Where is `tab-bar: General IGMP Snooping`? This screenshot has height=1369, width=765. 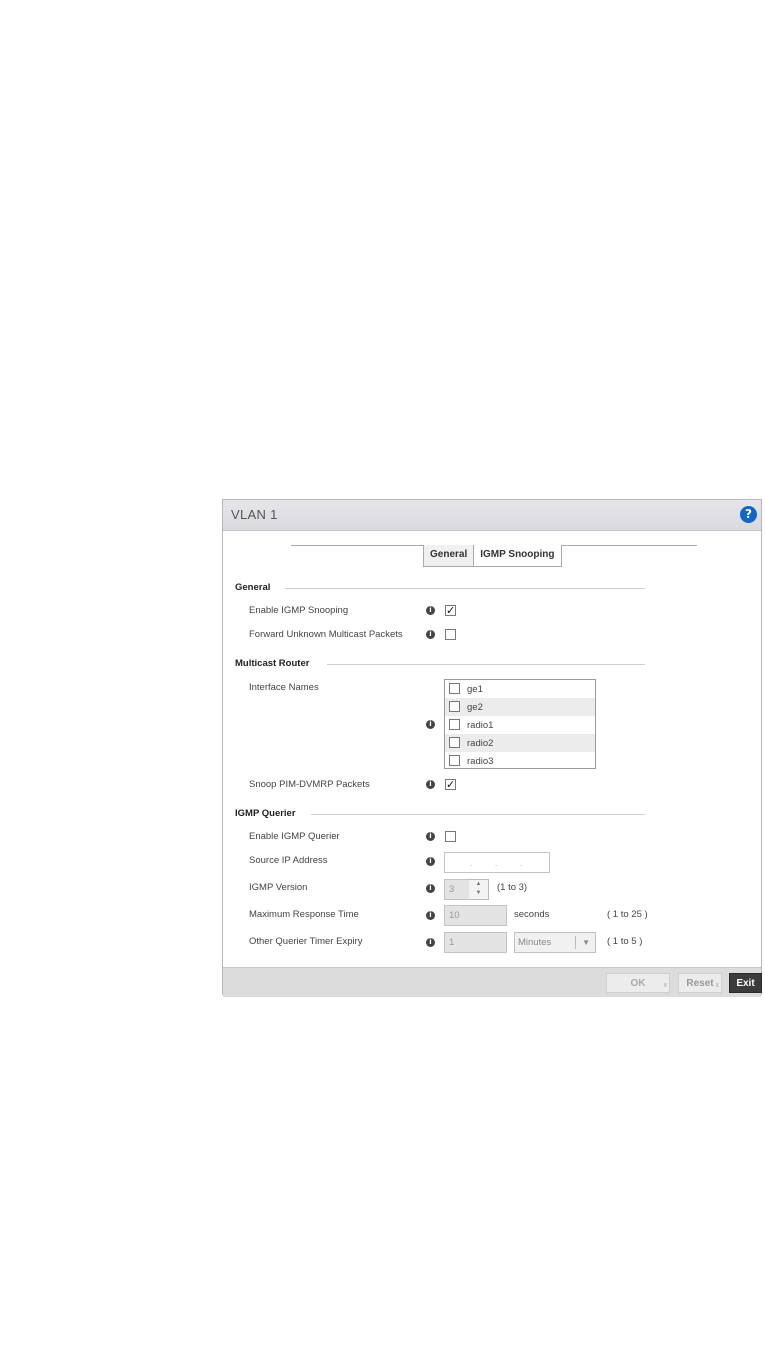
tab-bar: General IGMP Snooping is located at coordinates (492, 556).